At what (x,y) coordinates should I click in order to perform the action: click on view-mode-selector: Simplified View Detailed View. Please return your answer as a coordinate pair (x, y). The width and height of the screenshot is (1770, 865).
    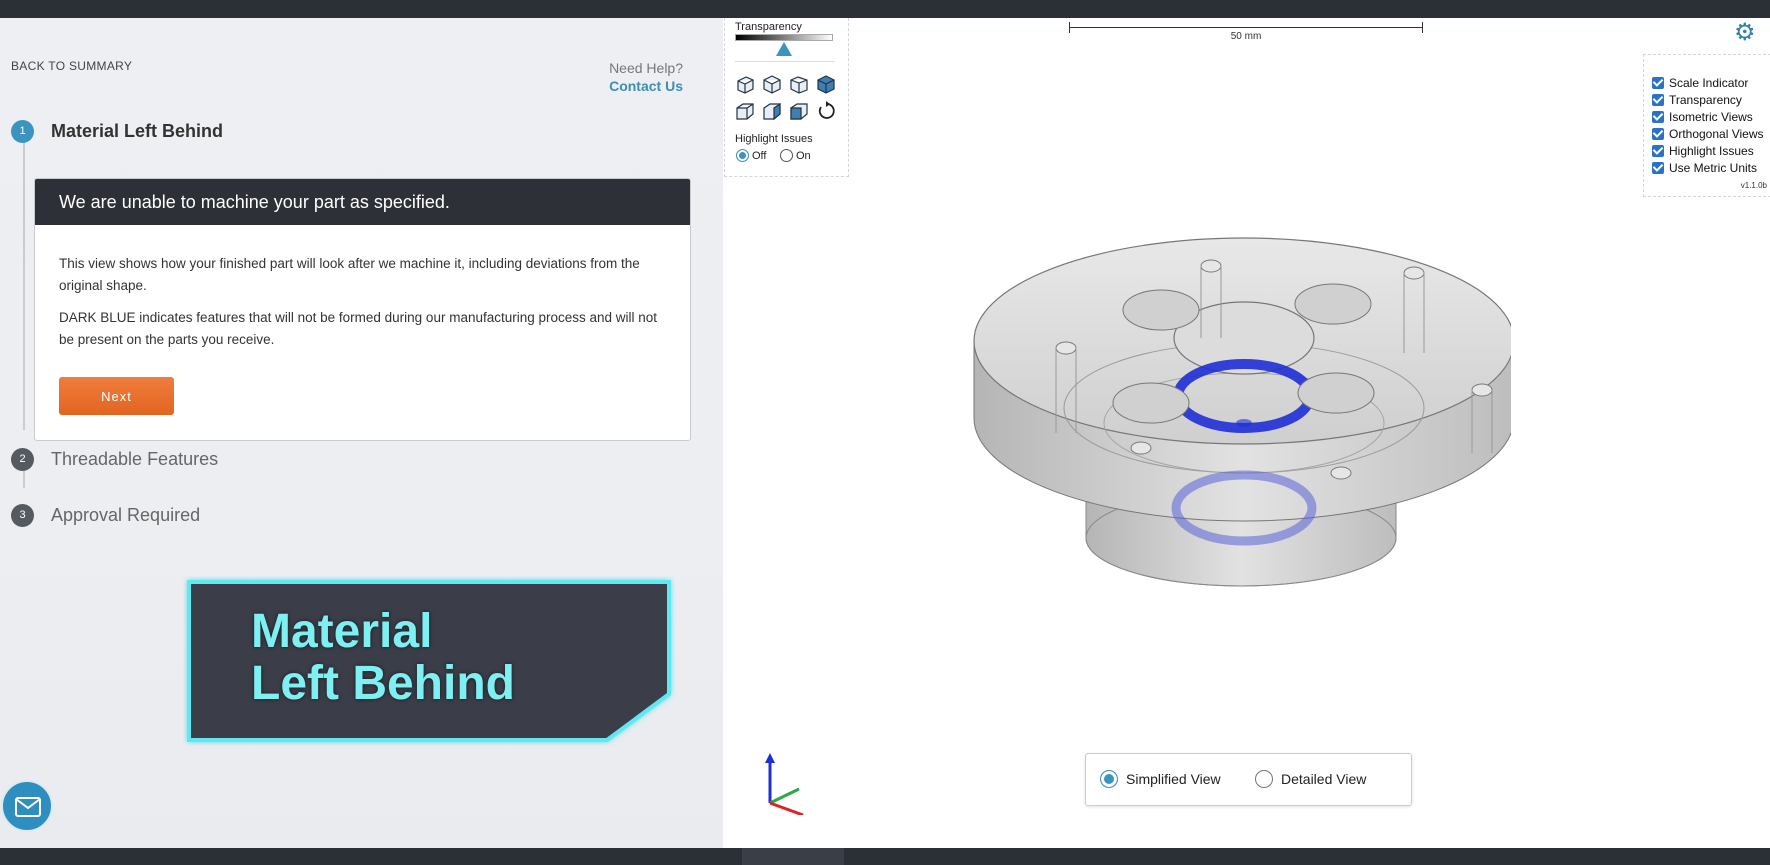
    Looking at the image, I should click on (1248, 779).